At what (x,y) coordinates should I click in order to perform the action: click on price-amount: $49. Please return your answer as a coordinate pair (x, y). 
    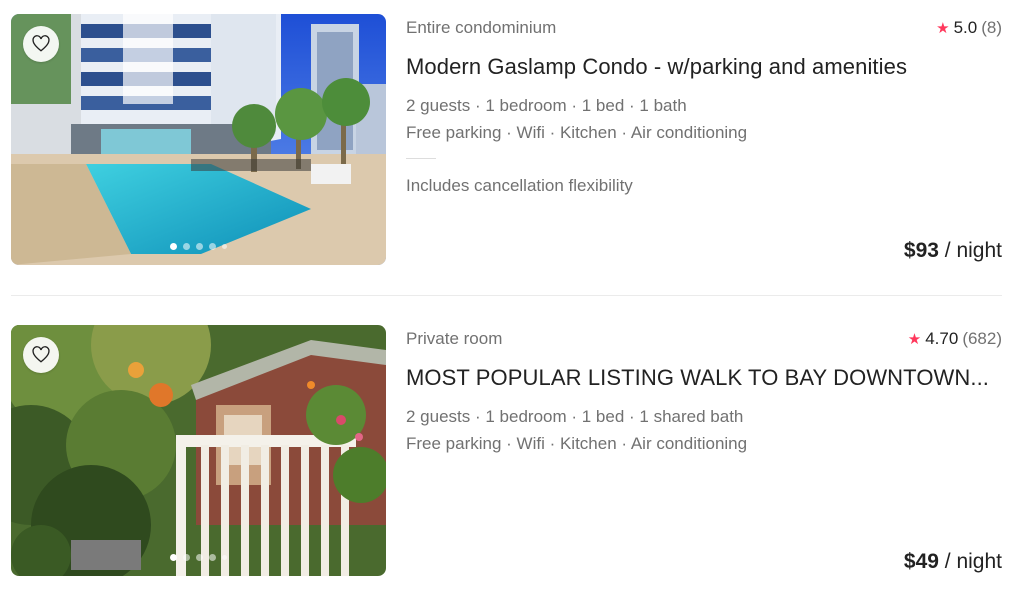
    Looking at the image, I should click on (921, 561).